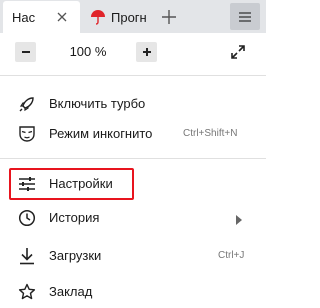  I want to click on menu-item-label: История, so click(74, 217).